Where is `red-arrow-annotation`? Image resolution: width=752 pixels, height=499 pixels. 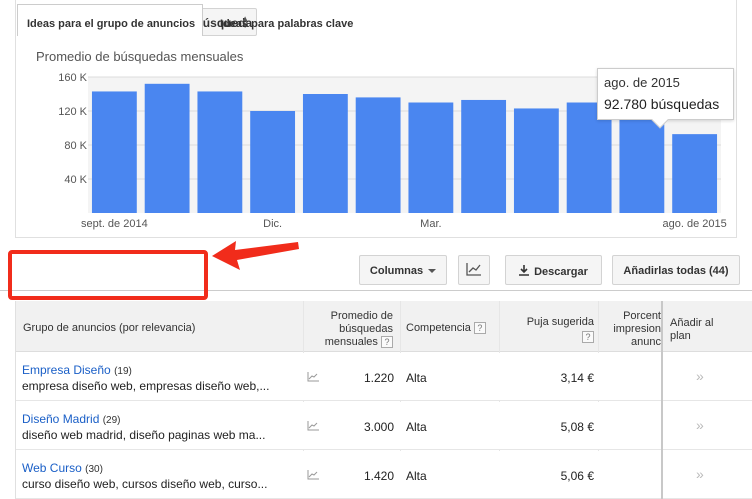
red-arrow-annotation is located at coordinates (255, 255).